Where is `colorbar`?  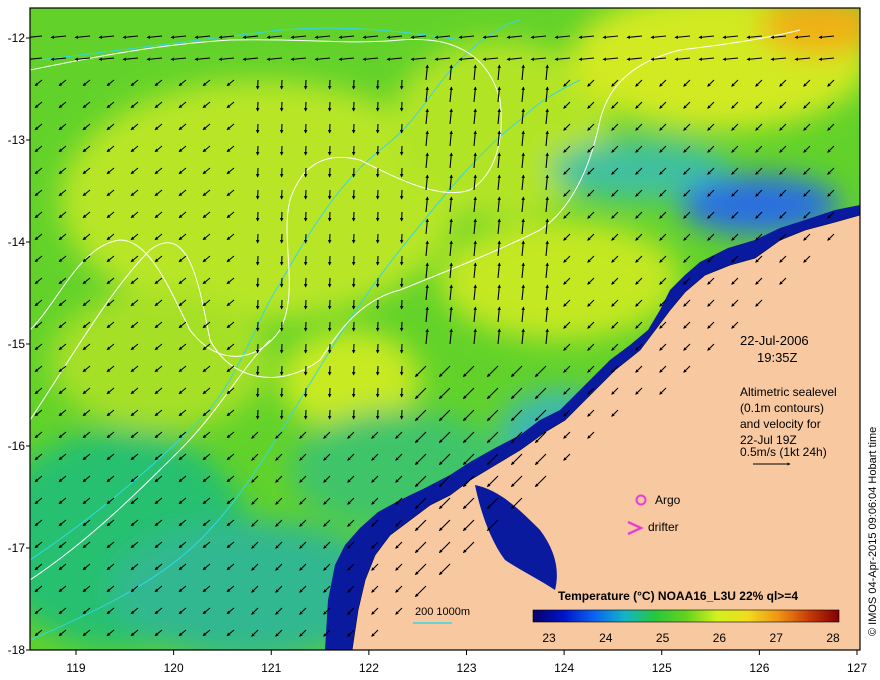 colorbar is located at coordinates (686, 616).